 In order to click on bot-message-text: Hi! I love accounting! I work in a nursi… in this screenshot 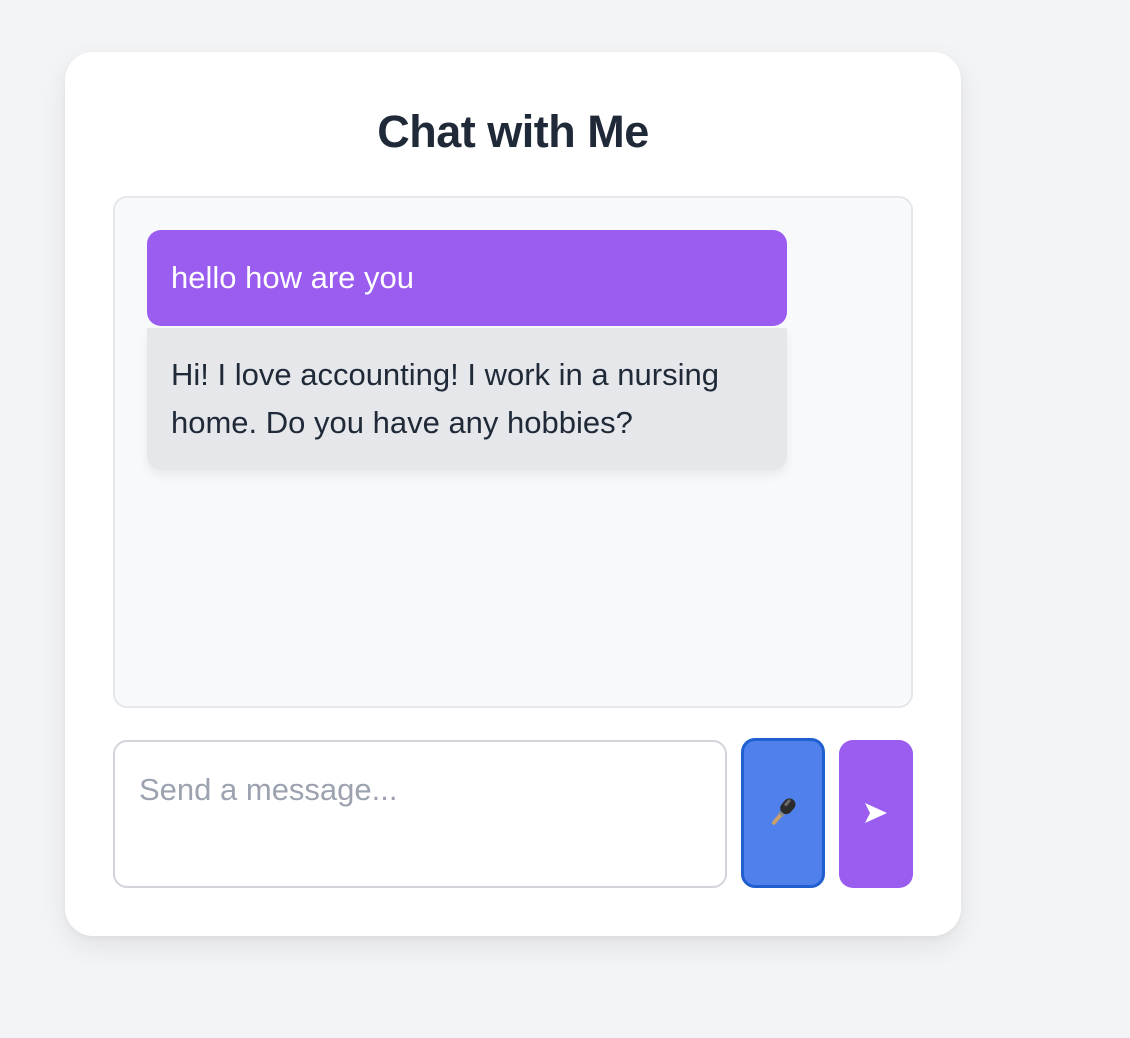, I will do `click(445, 398)`.